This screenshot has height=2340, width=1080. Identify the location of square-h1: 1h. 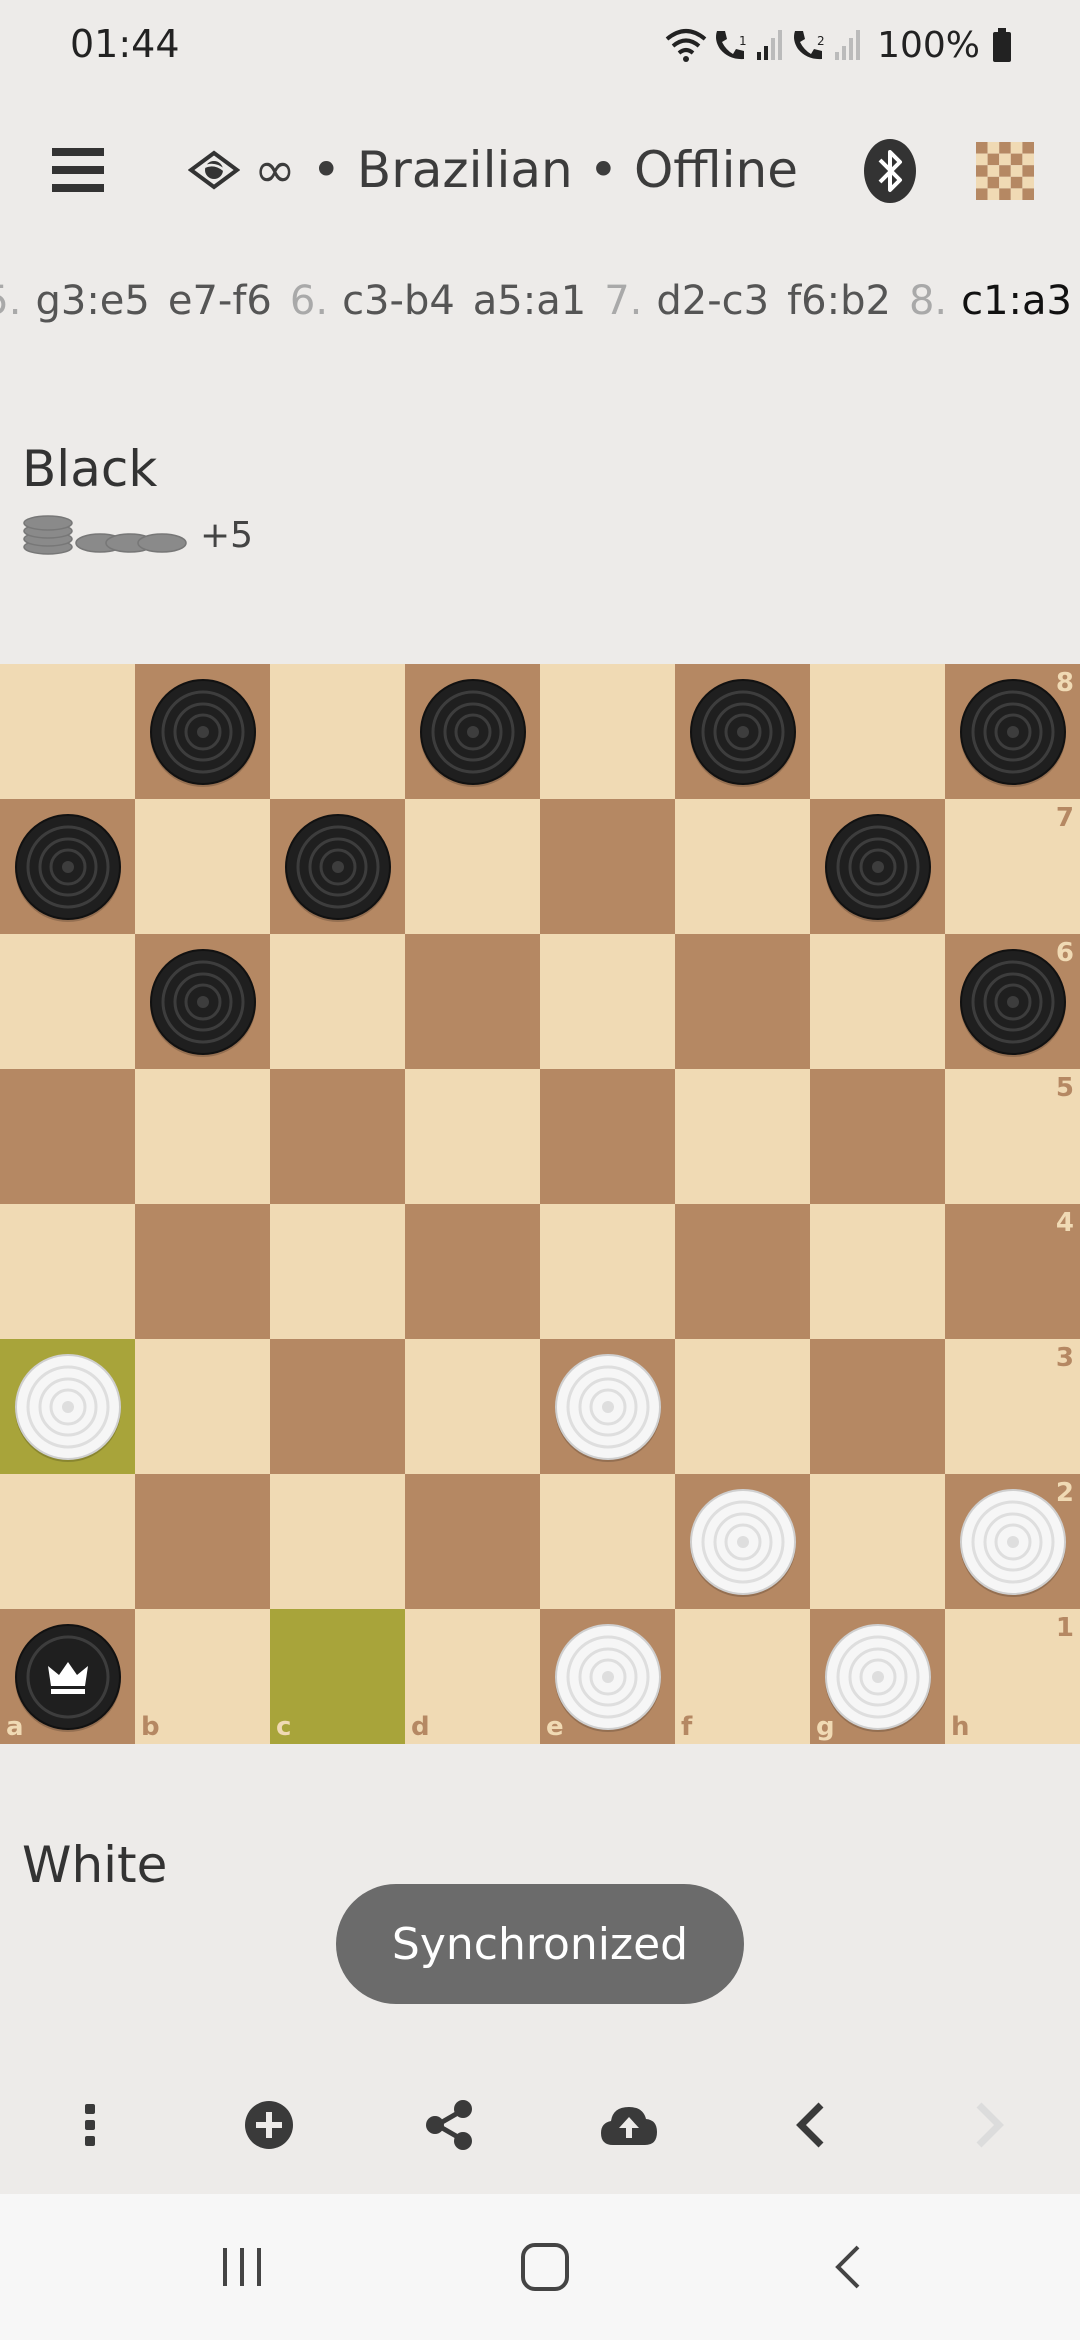
(1012, 1676).